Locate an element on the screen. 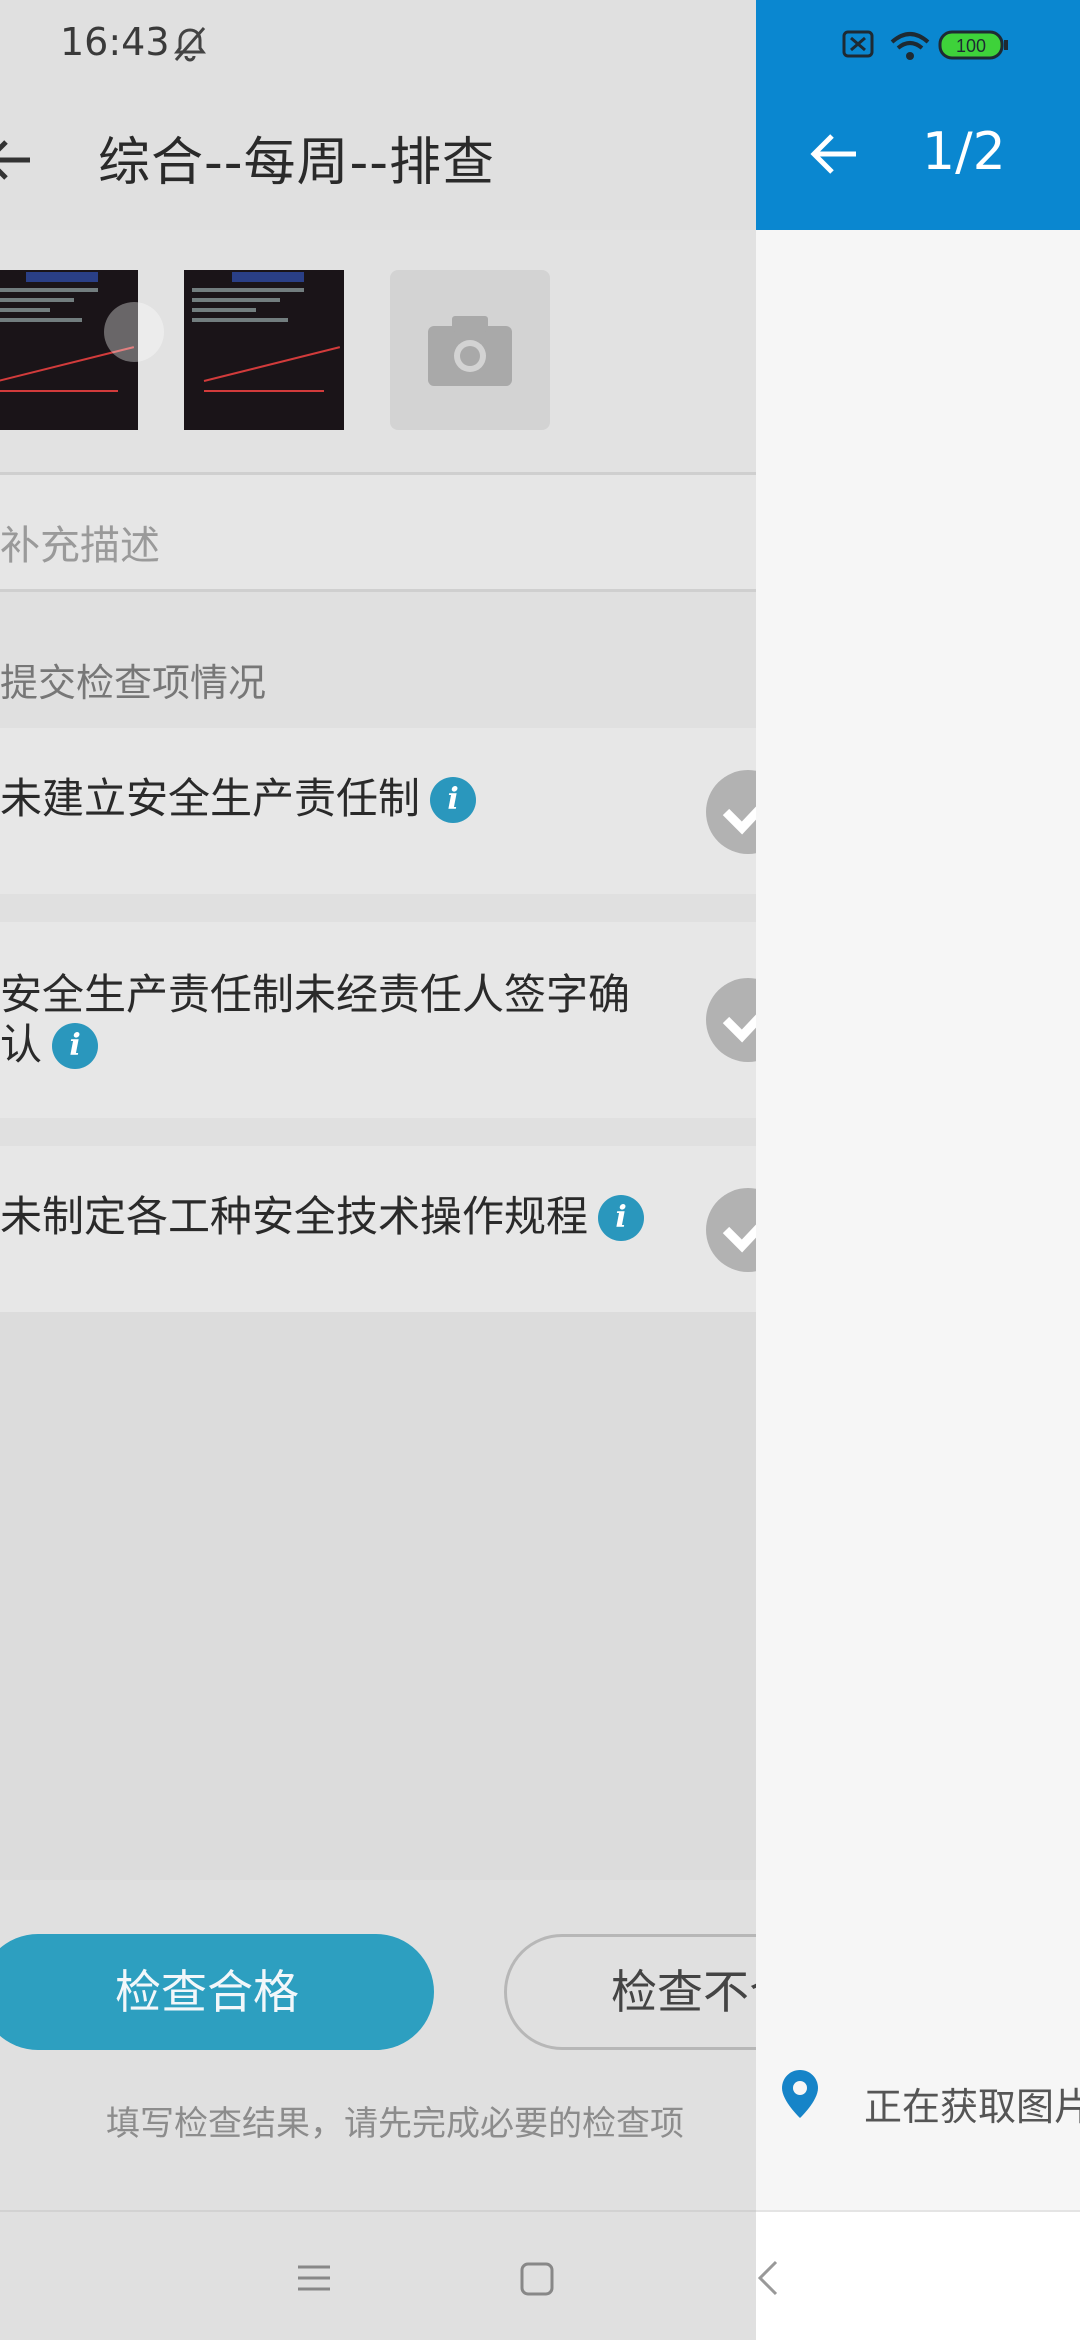  image-counter: 1/2 is located at coordinates (964, 152).